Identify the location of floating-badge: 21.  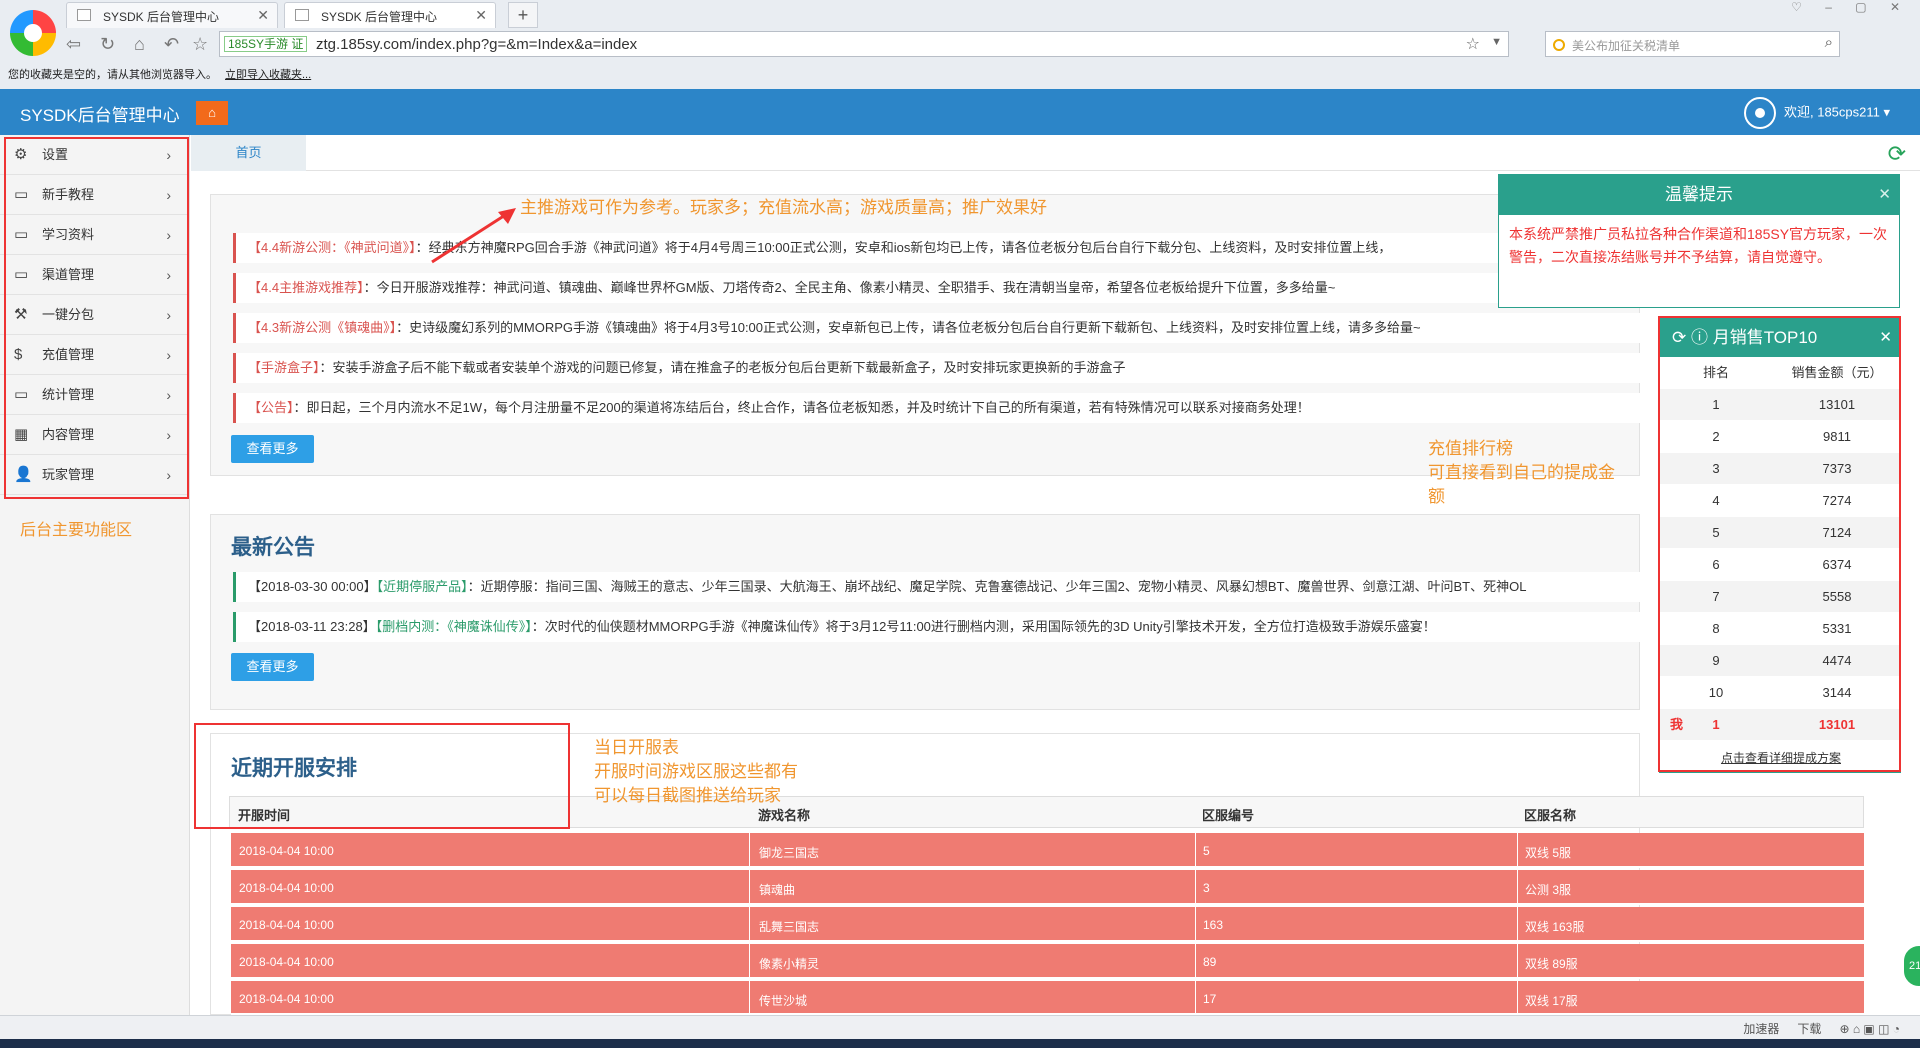
(1911, 966).